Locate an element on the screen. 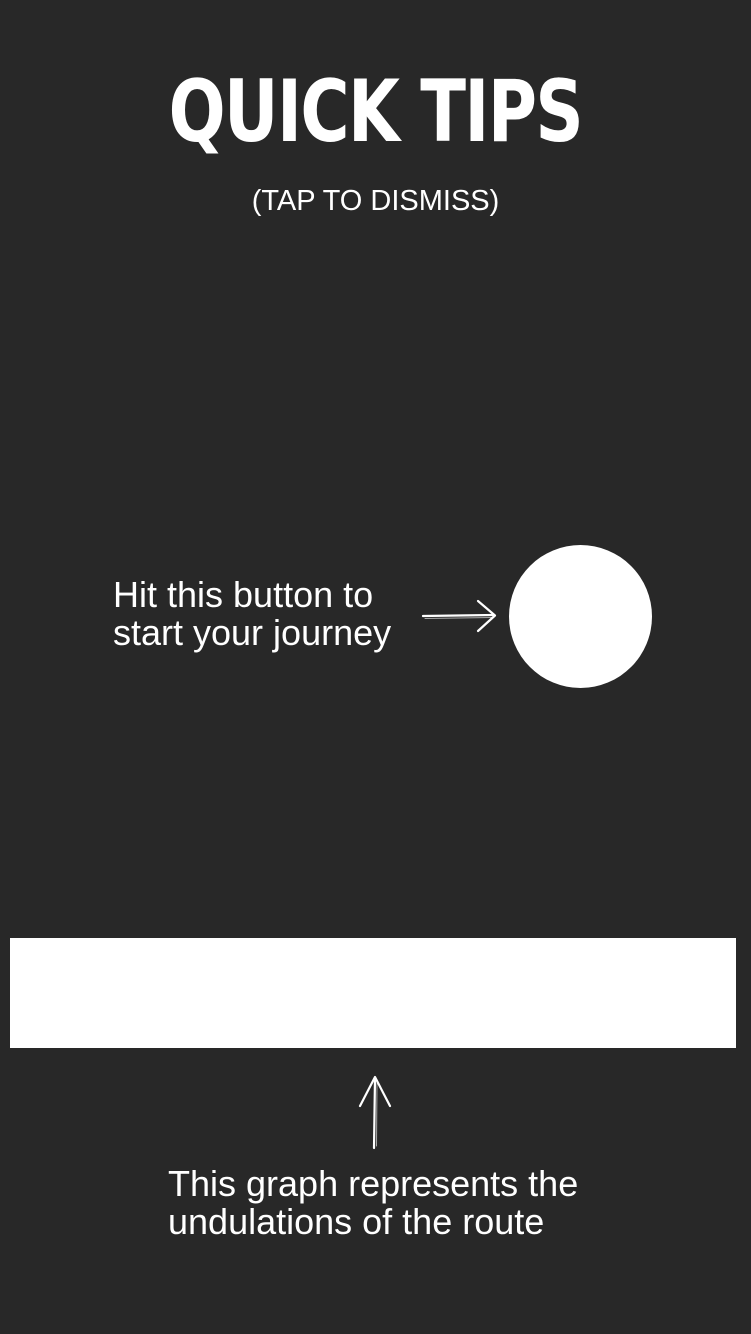  graph-tip-line-1: This graph represents the is located at coordinates (373, 1183).